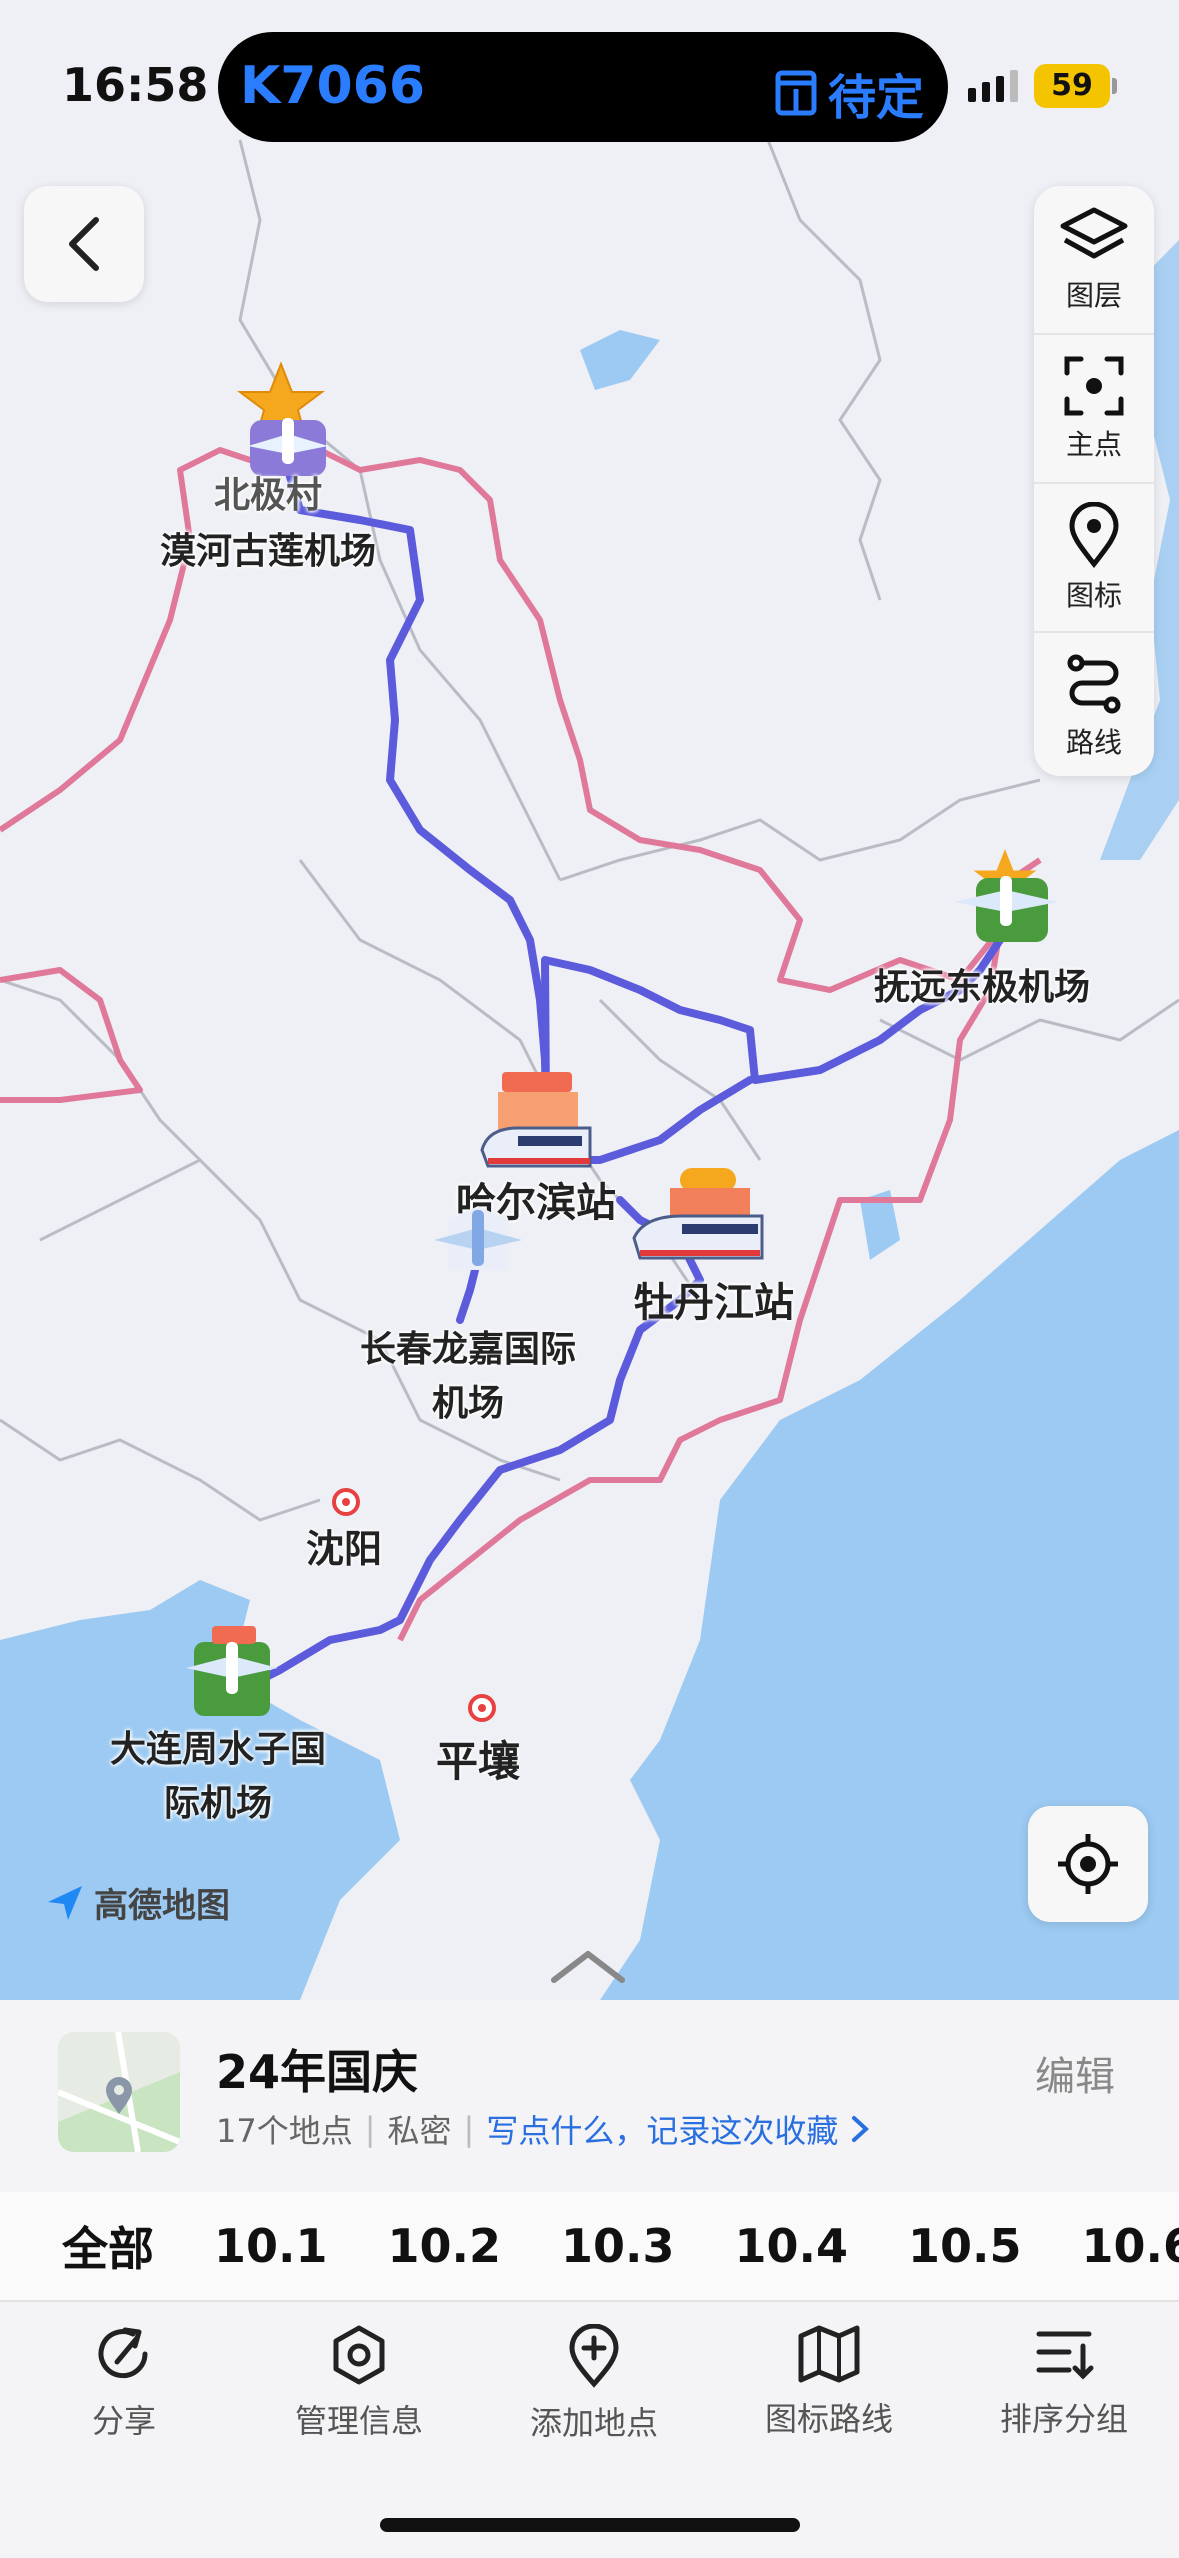 The height and width of the screenshot is (2558, 1179). I want to click on privacy-label: 私密, so click(420, 2129).